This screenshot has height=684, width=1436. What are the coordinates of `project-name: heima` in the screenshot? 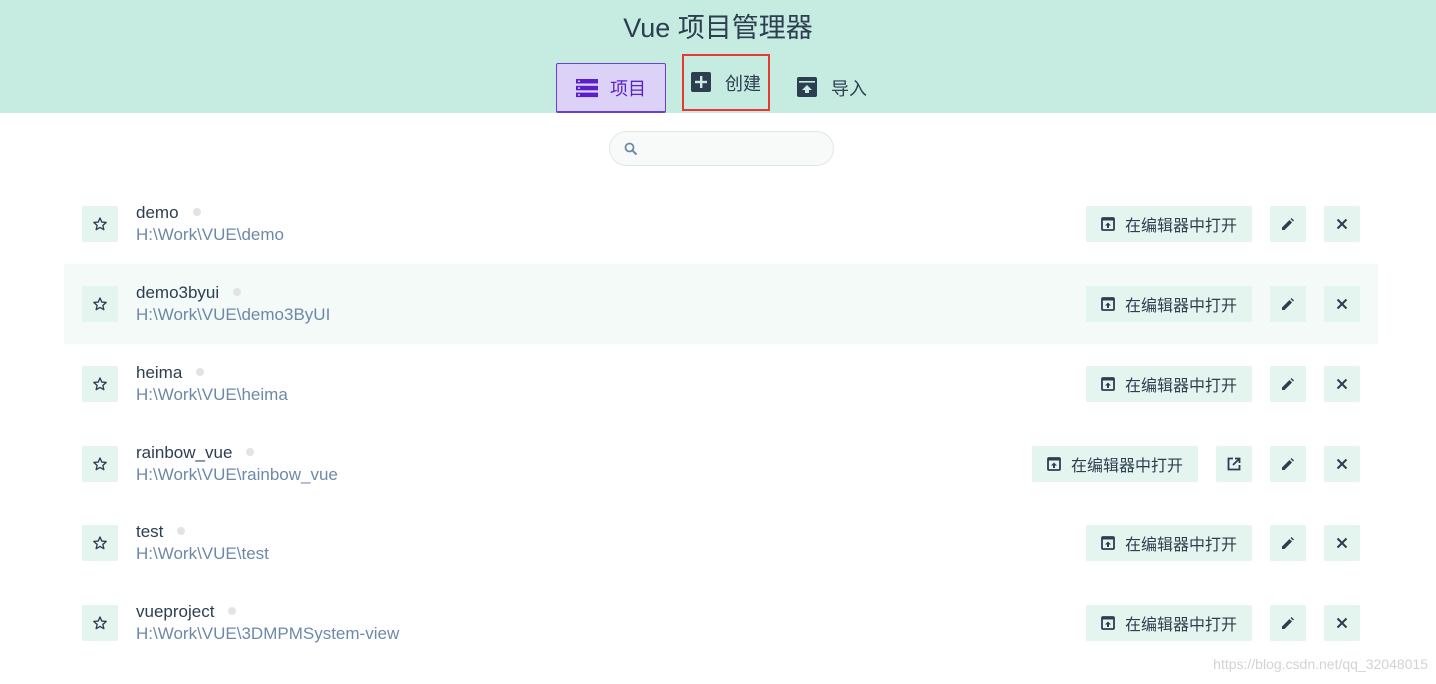 It's located at (170, 373).